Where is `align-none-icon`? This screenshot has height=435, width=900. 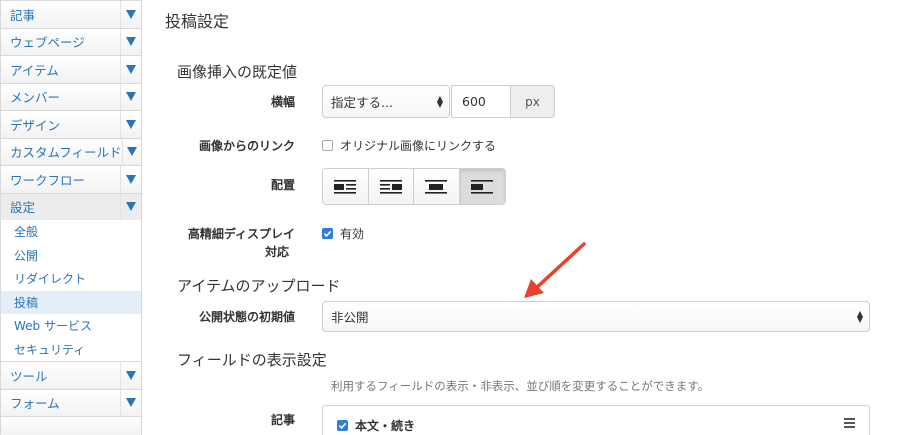
align-none-icon is located at coordinates (482, 186).